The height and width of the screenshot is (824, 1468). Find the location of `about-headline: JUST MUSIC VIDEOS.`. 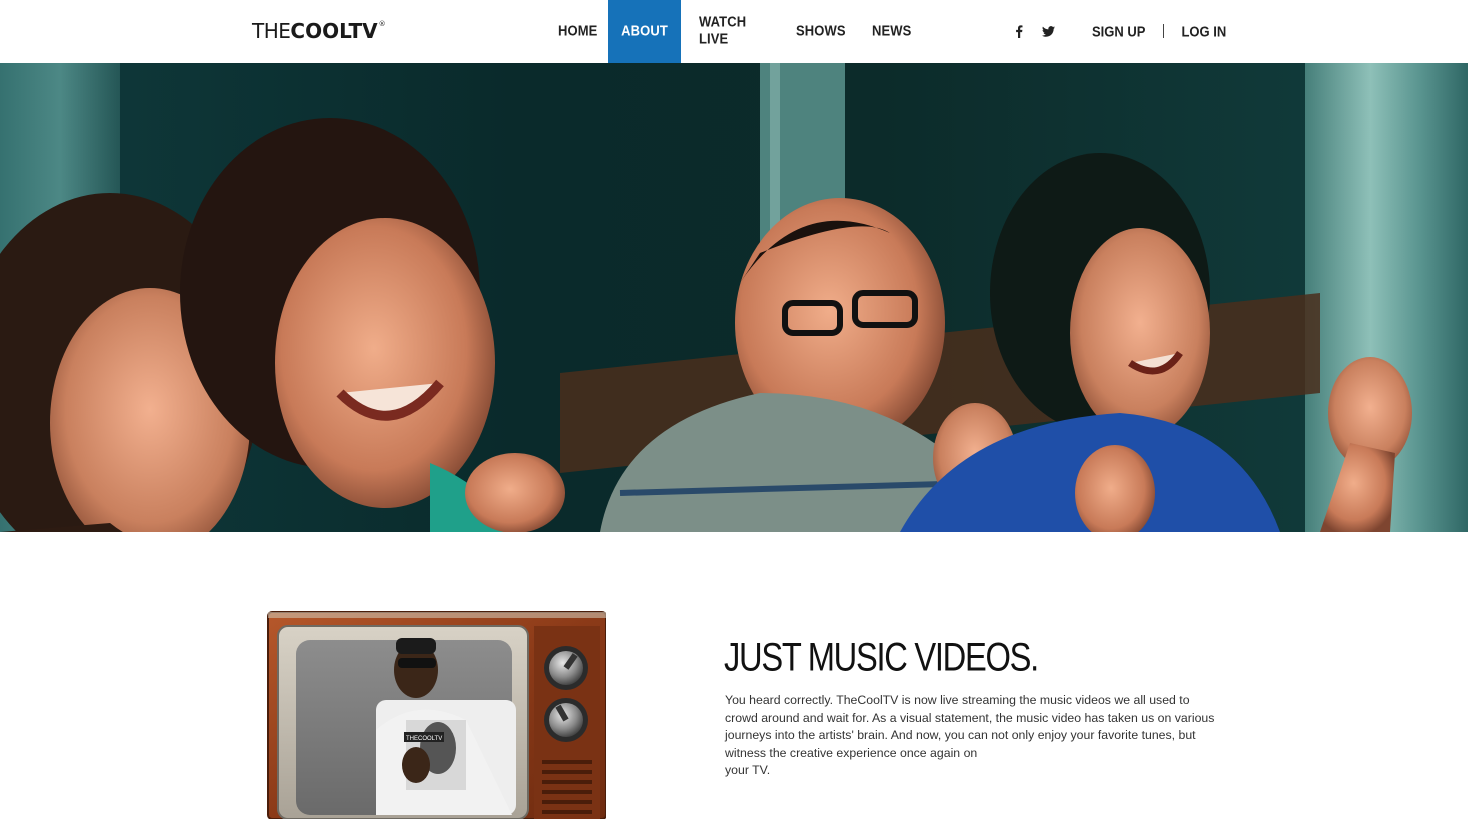

about-headline: JUST MUSIC VIDEOS. is located at coordinates (881, 658).